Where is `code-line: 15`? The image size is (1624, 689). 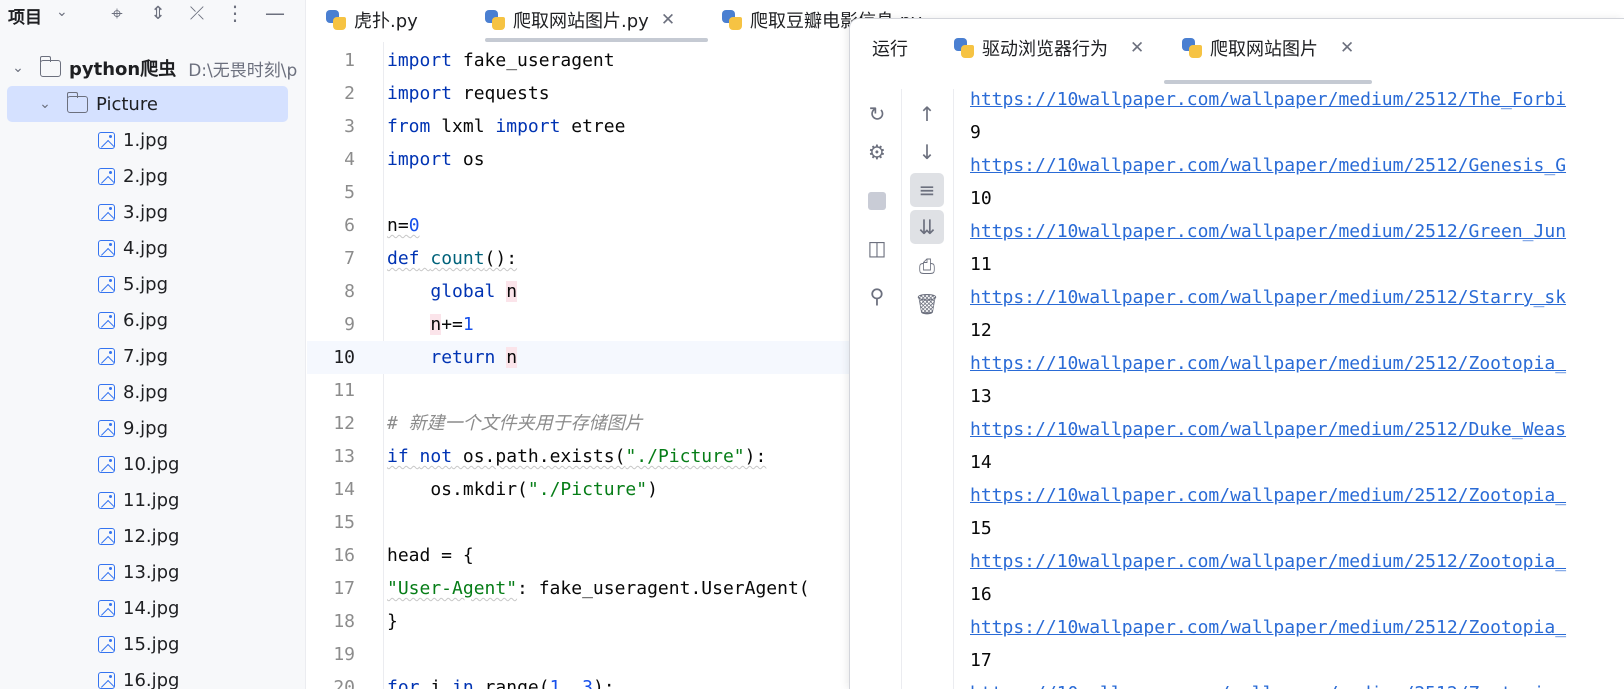
code-line: 15 is located at coordinates (579, 522).